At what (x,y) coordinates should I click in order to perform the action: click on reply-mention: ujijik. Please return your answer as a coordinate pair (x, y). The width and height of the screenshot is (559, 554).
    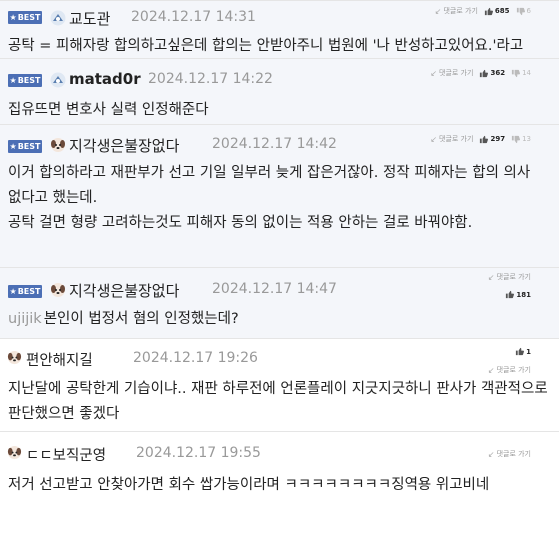
    Looking at the image, I should click on (25, 319).